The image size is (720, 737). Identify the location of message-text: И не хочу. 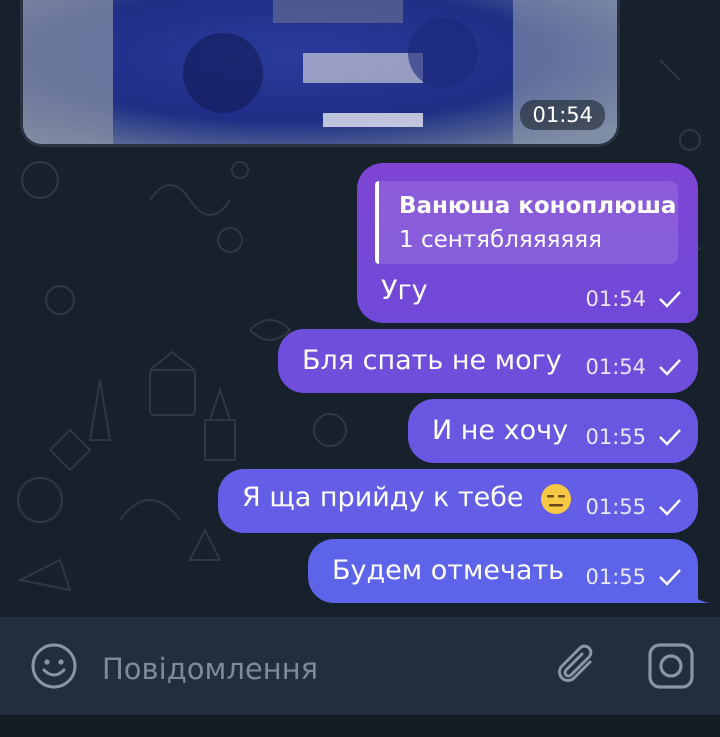
(500, 430).